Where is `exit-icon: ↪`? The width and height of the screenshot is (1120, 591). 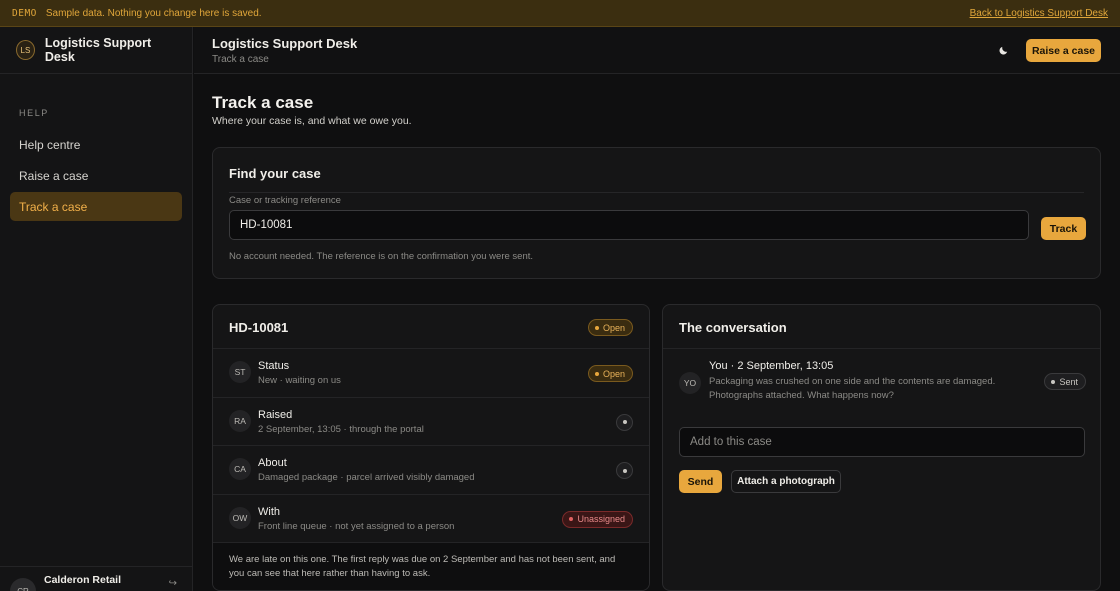
exit-icon: ↪ is located at coordinates (173, 583).